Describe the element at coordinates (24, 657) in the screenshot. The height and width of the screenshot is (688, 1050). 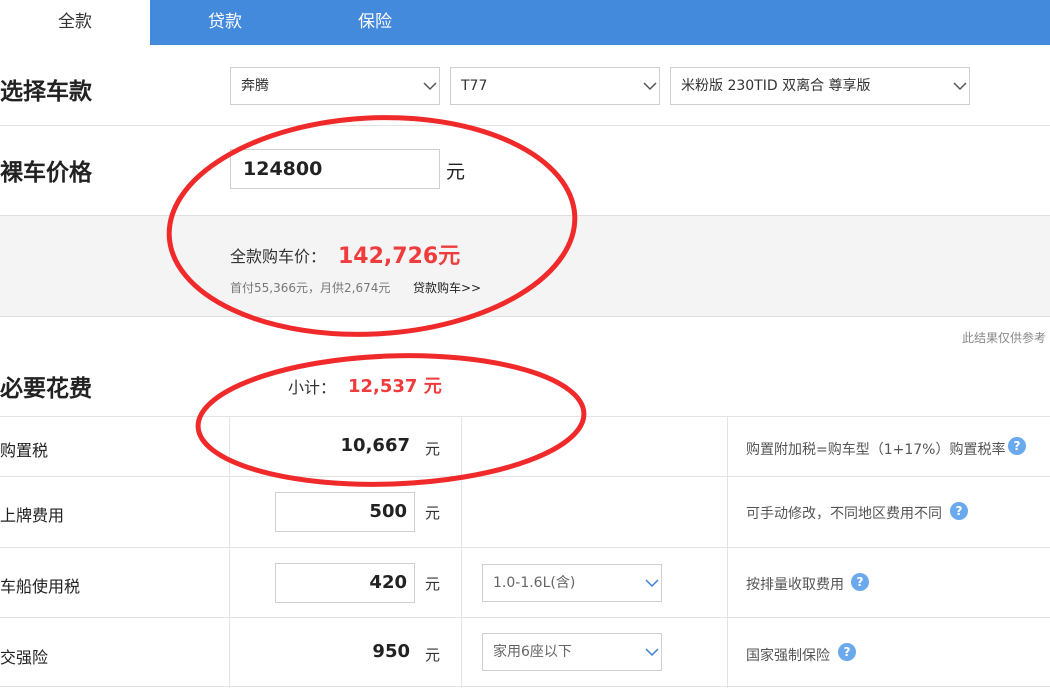
I see `compulsory-insurance-label: 交强险` at that location.